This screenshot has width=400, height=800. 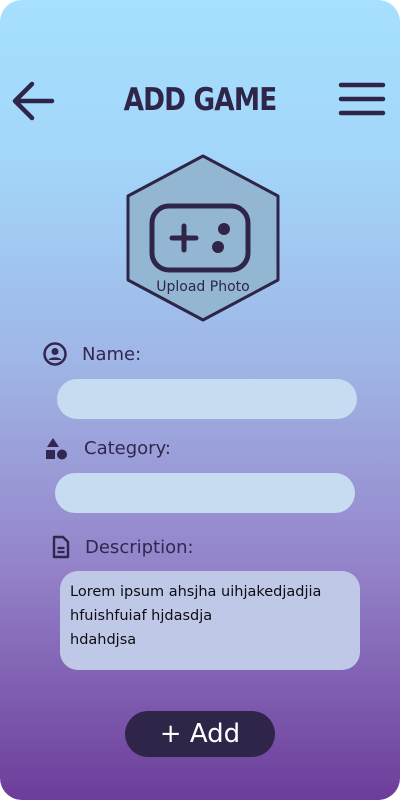 What do you see at coordinates (139, 547) in the screenshot?
I see `description-label: Description:` at bounding box center [139, 547].